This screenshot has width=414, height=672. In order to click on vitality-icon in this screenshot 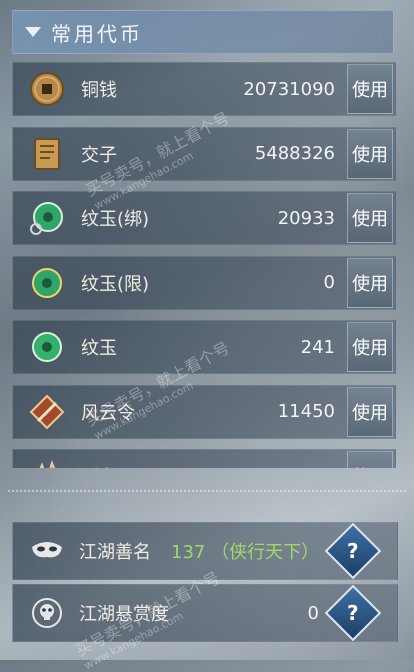, I will do `click(47, 462)`.